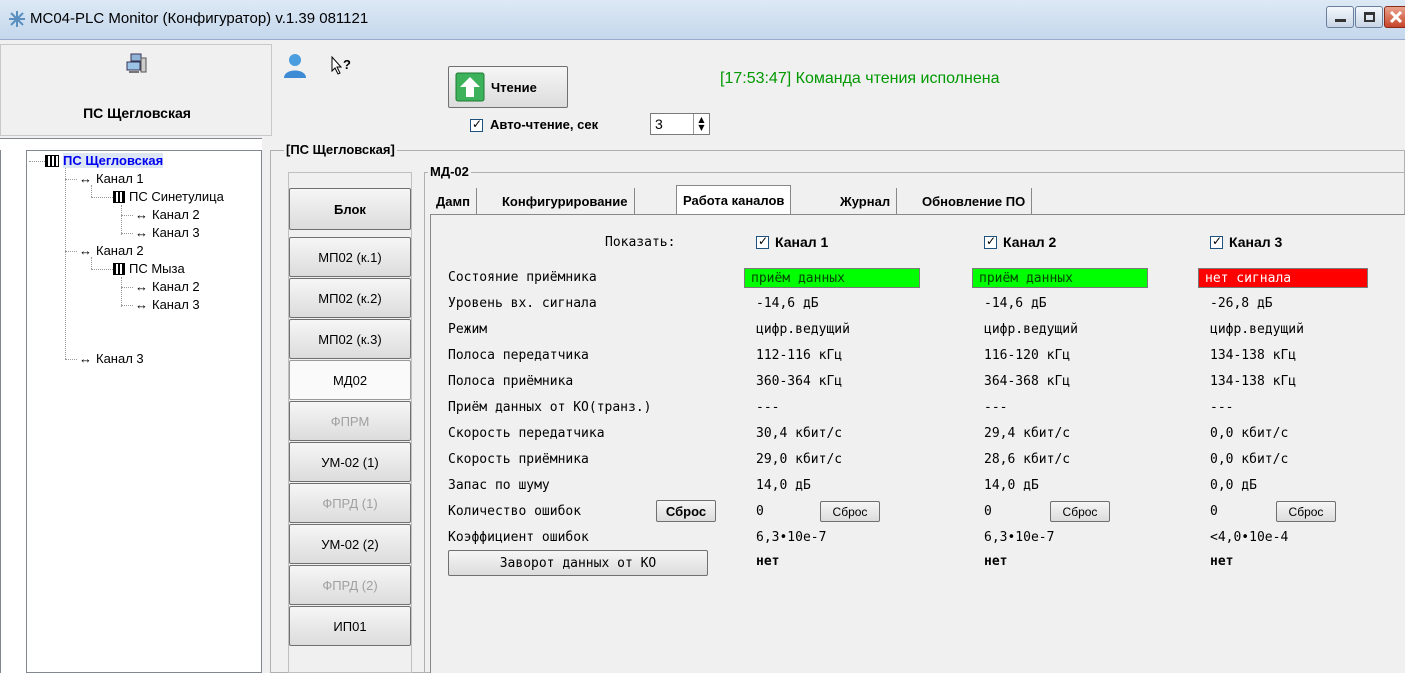 This screenshot has height=673, width=1405. Describe the element at coordinates (350, 339) in the screenshot. I see `mp02-k3-button: МП02 (к.3)` at that location.